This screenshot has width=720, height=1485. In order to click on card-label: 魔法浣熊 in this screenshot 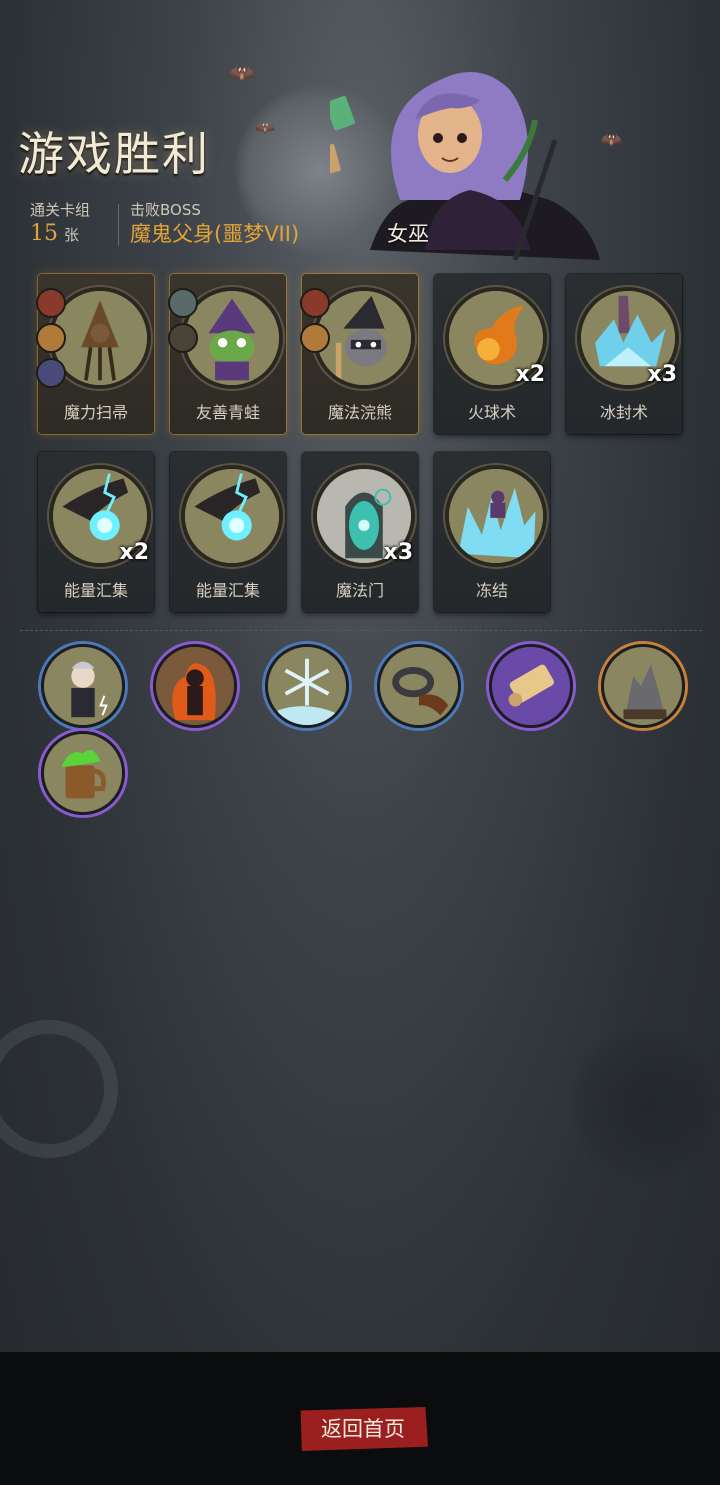, I will do `click(359, 412)`.